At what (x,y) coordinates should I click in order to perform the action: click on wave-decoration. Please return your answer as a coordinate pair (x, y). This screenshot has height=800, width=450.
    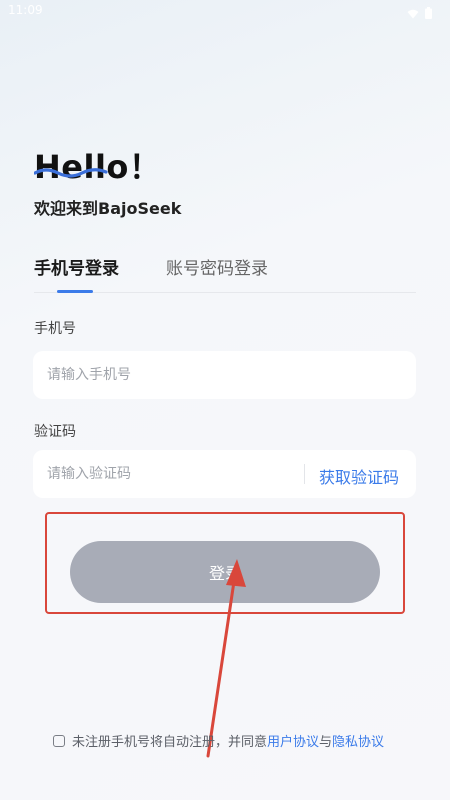
    Looking at the image, I should click on (71, 173).